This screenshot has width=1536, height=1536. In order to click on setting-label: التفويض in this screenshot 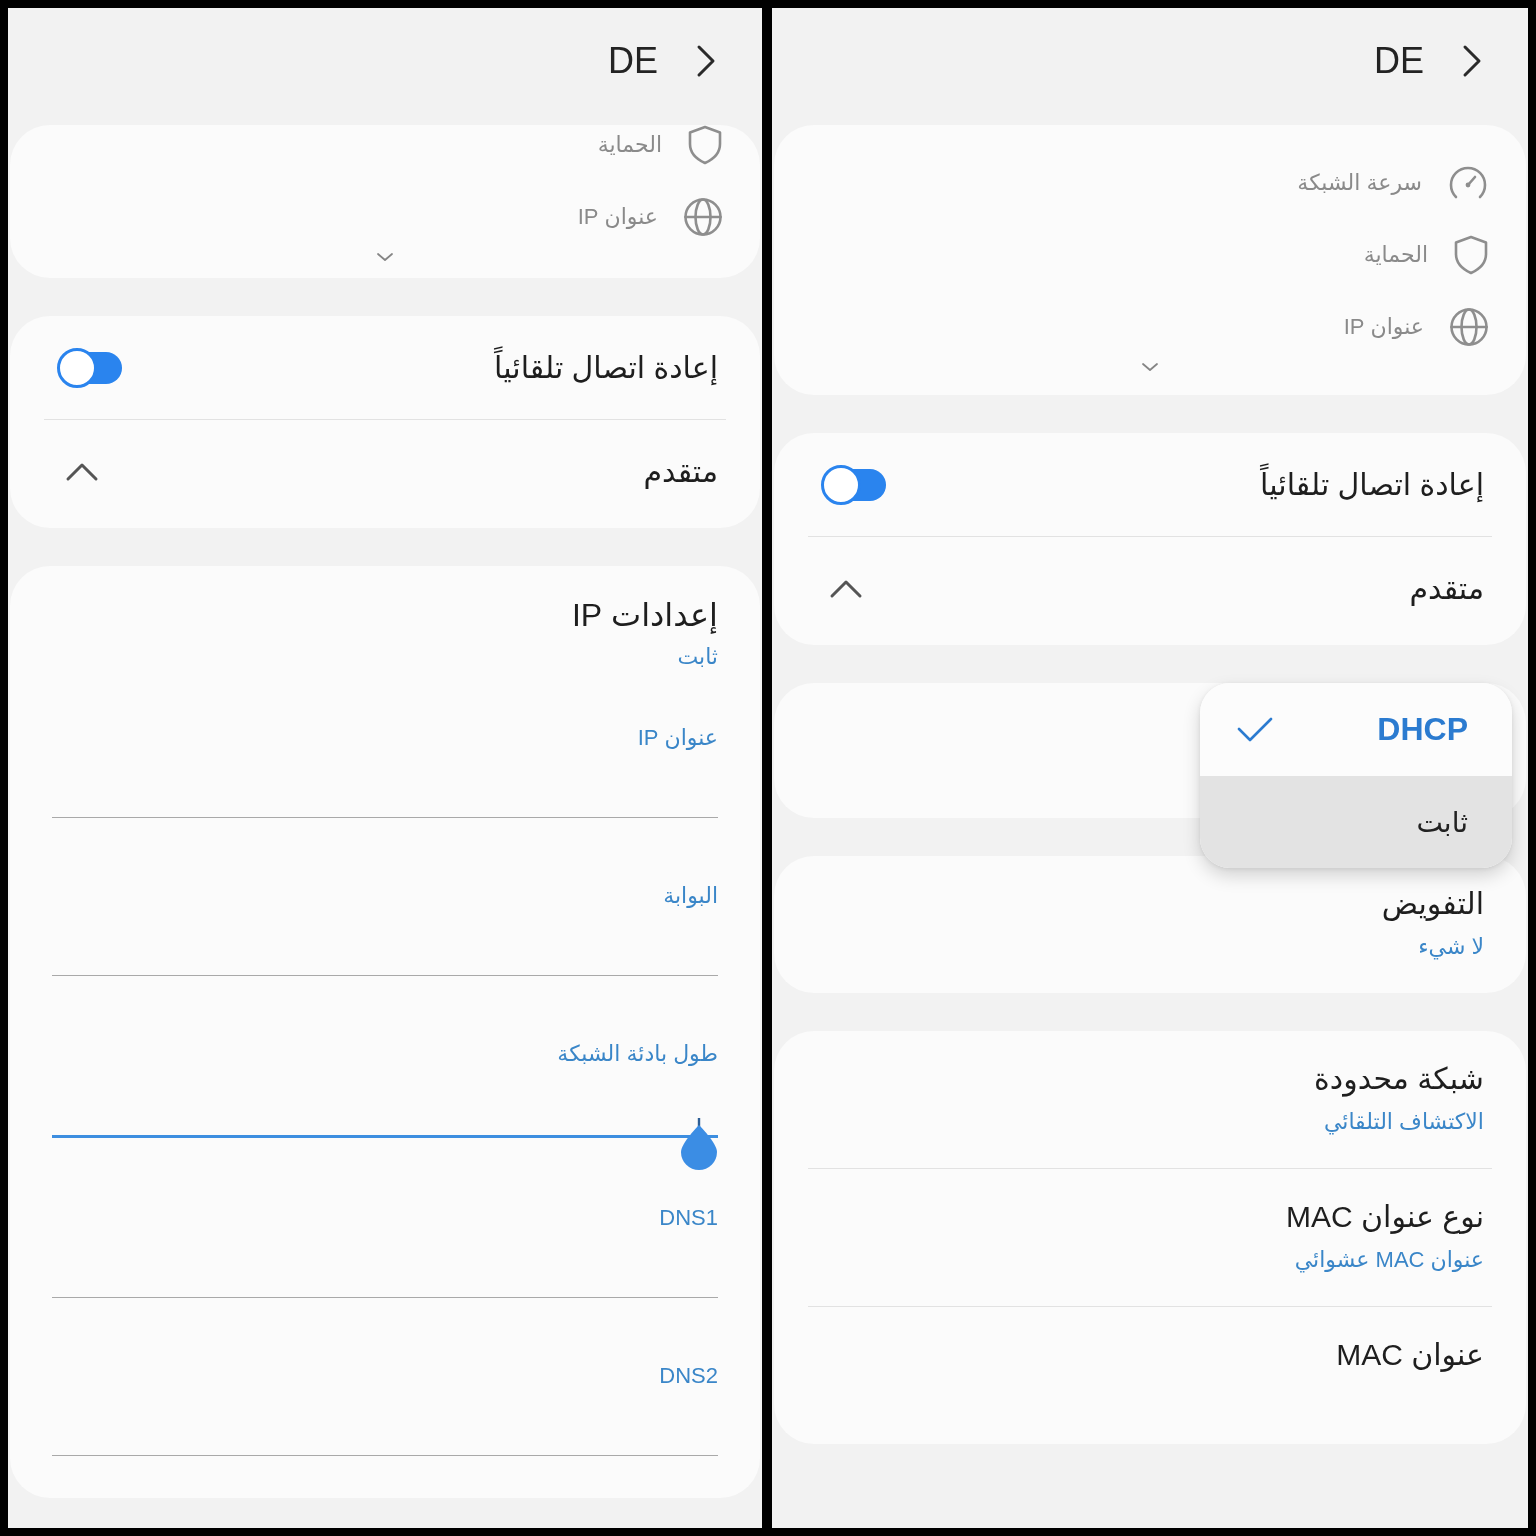, I will do `click(1432, 904)`.